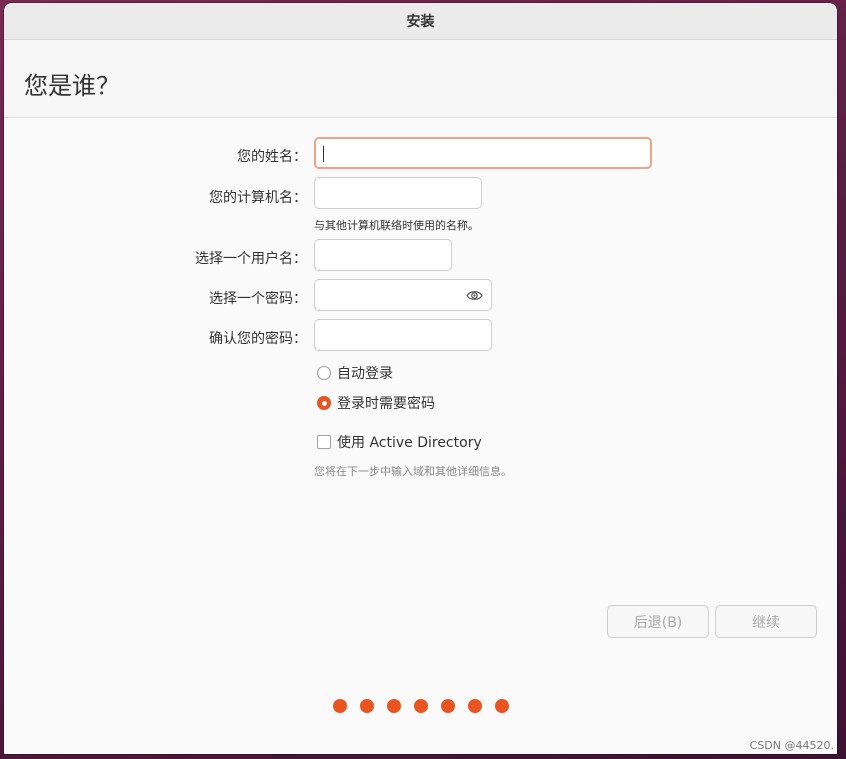 Image resolution: width=846 pixels, height=759 pixels. Describe the element at coordinates (403, 335) in the screenshot. I see `confirm-password-field` at that location.